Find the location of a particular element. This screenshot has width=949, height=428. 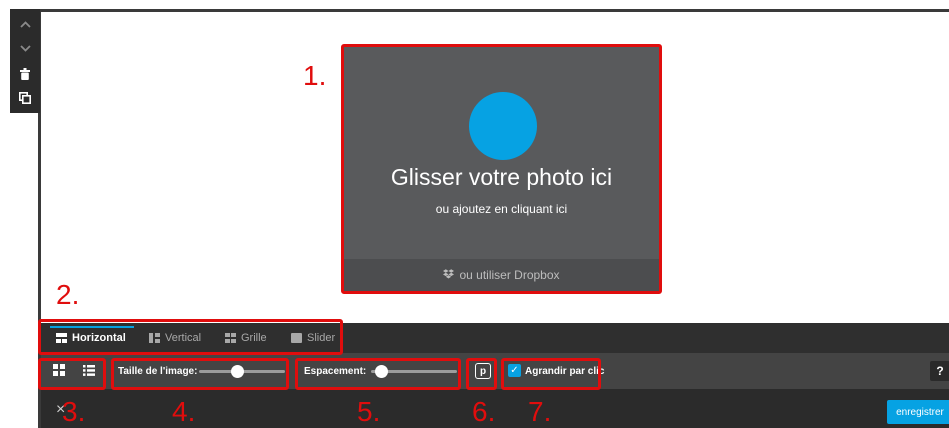

list-view-icon is located at coordinates (89, 370).